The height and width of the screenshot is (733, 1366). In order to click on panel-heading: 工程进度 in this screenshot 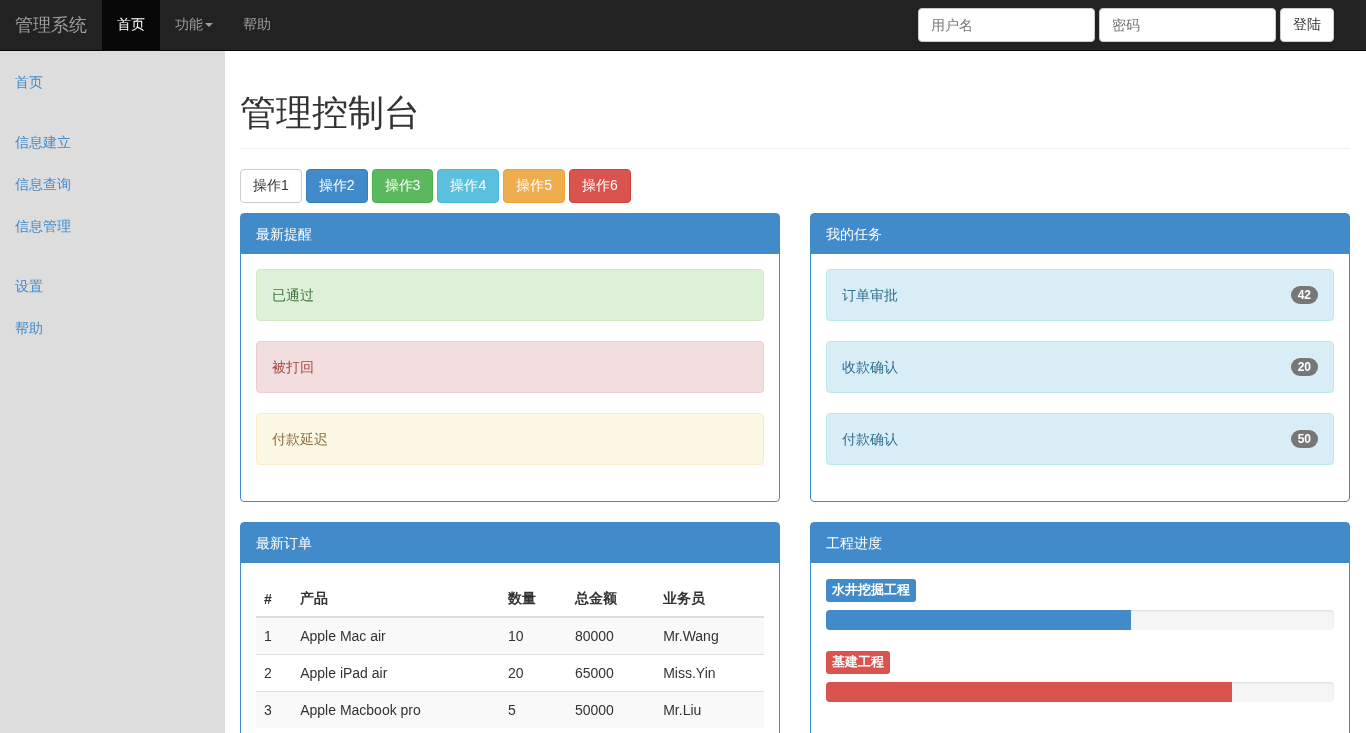, I will do `click(1080, 543)`.